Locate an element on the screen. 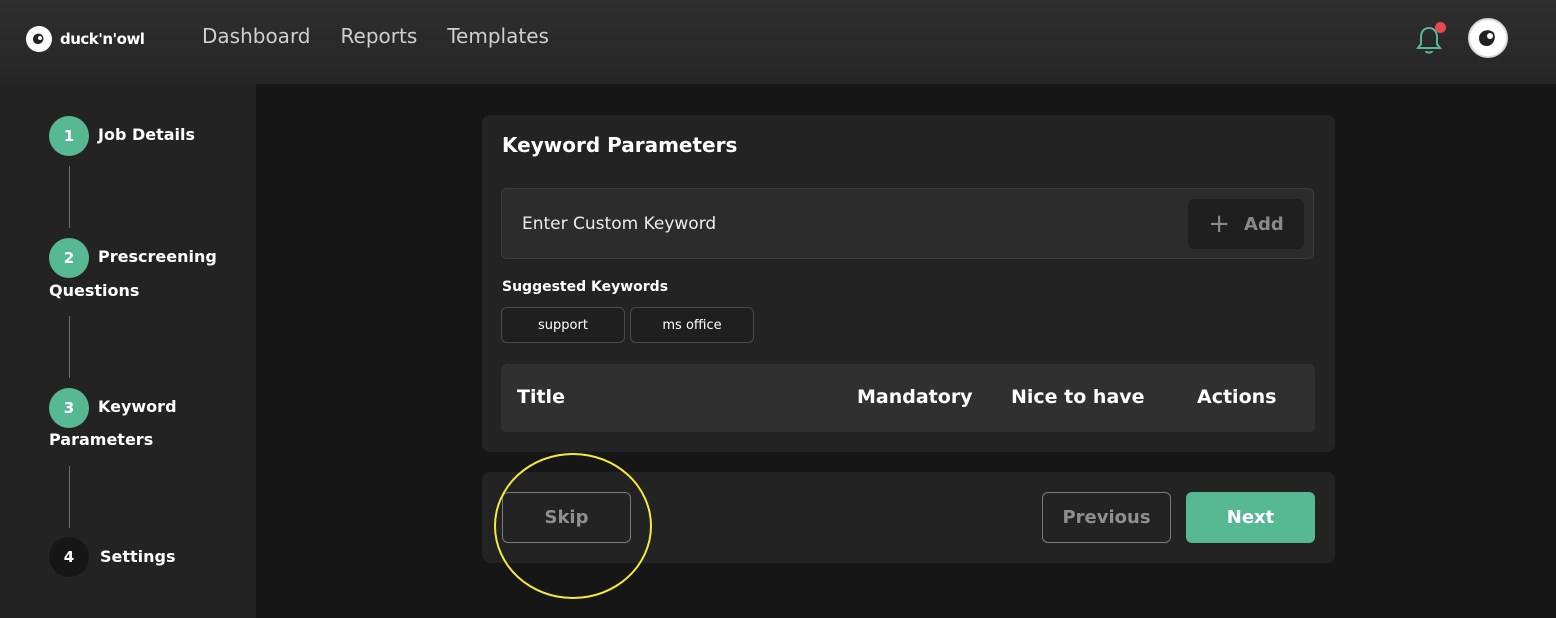 This screenshot has width=1556, height=618. column-mandatory: Mandatory is located at coordinates (915, 397).